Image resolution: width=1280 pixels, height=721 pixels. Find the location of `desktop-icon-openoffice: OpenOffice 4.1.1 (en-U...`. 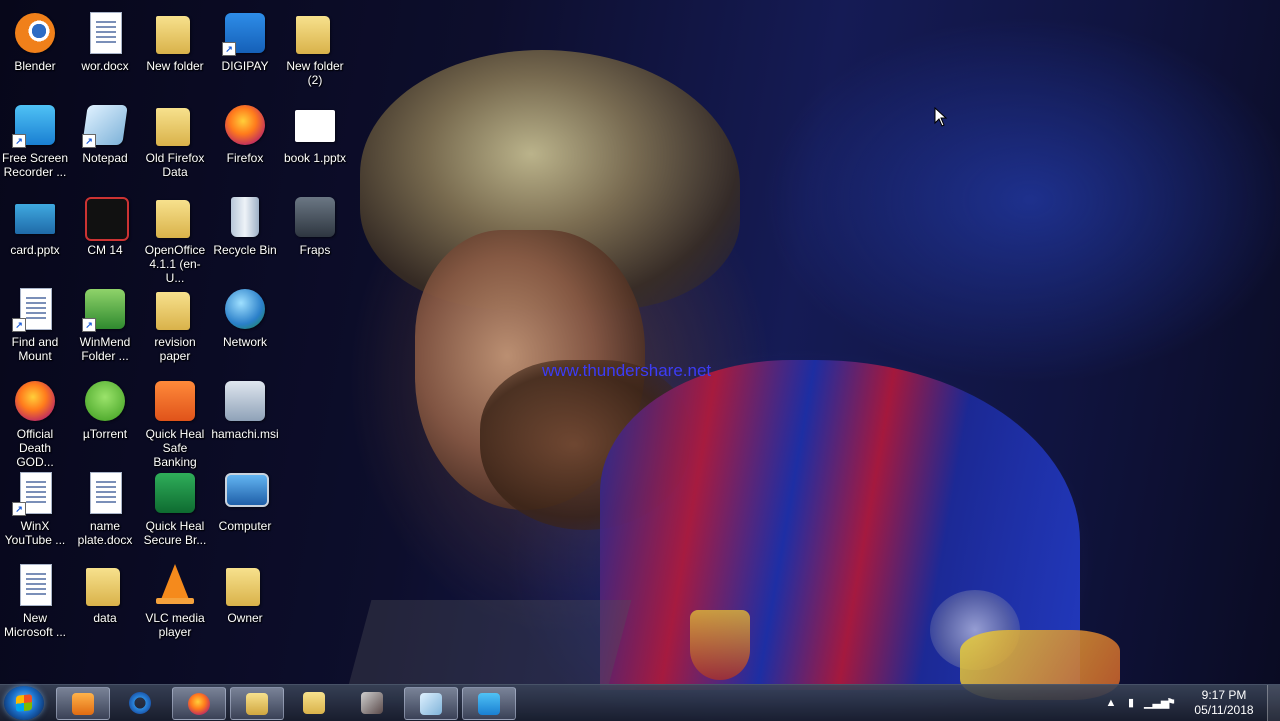

desktop-icon-openoffice: OpenOffice 4.1.1 (en-U... is located at coordinates (175, 237).